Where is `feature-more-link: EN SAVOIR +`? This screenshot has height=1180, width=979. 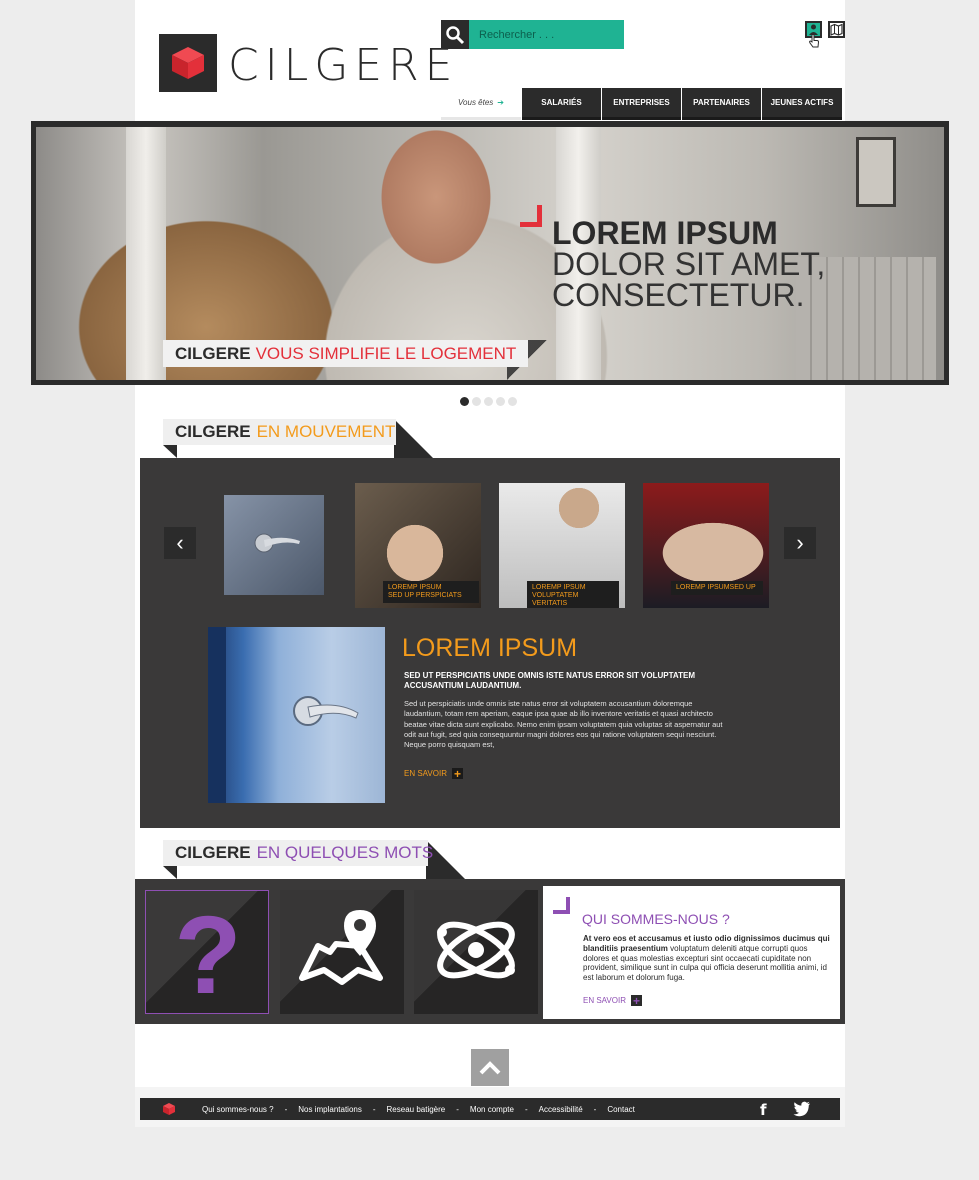 feature-more-link: EN SAVOIR + is located at coordinates (433, 773).